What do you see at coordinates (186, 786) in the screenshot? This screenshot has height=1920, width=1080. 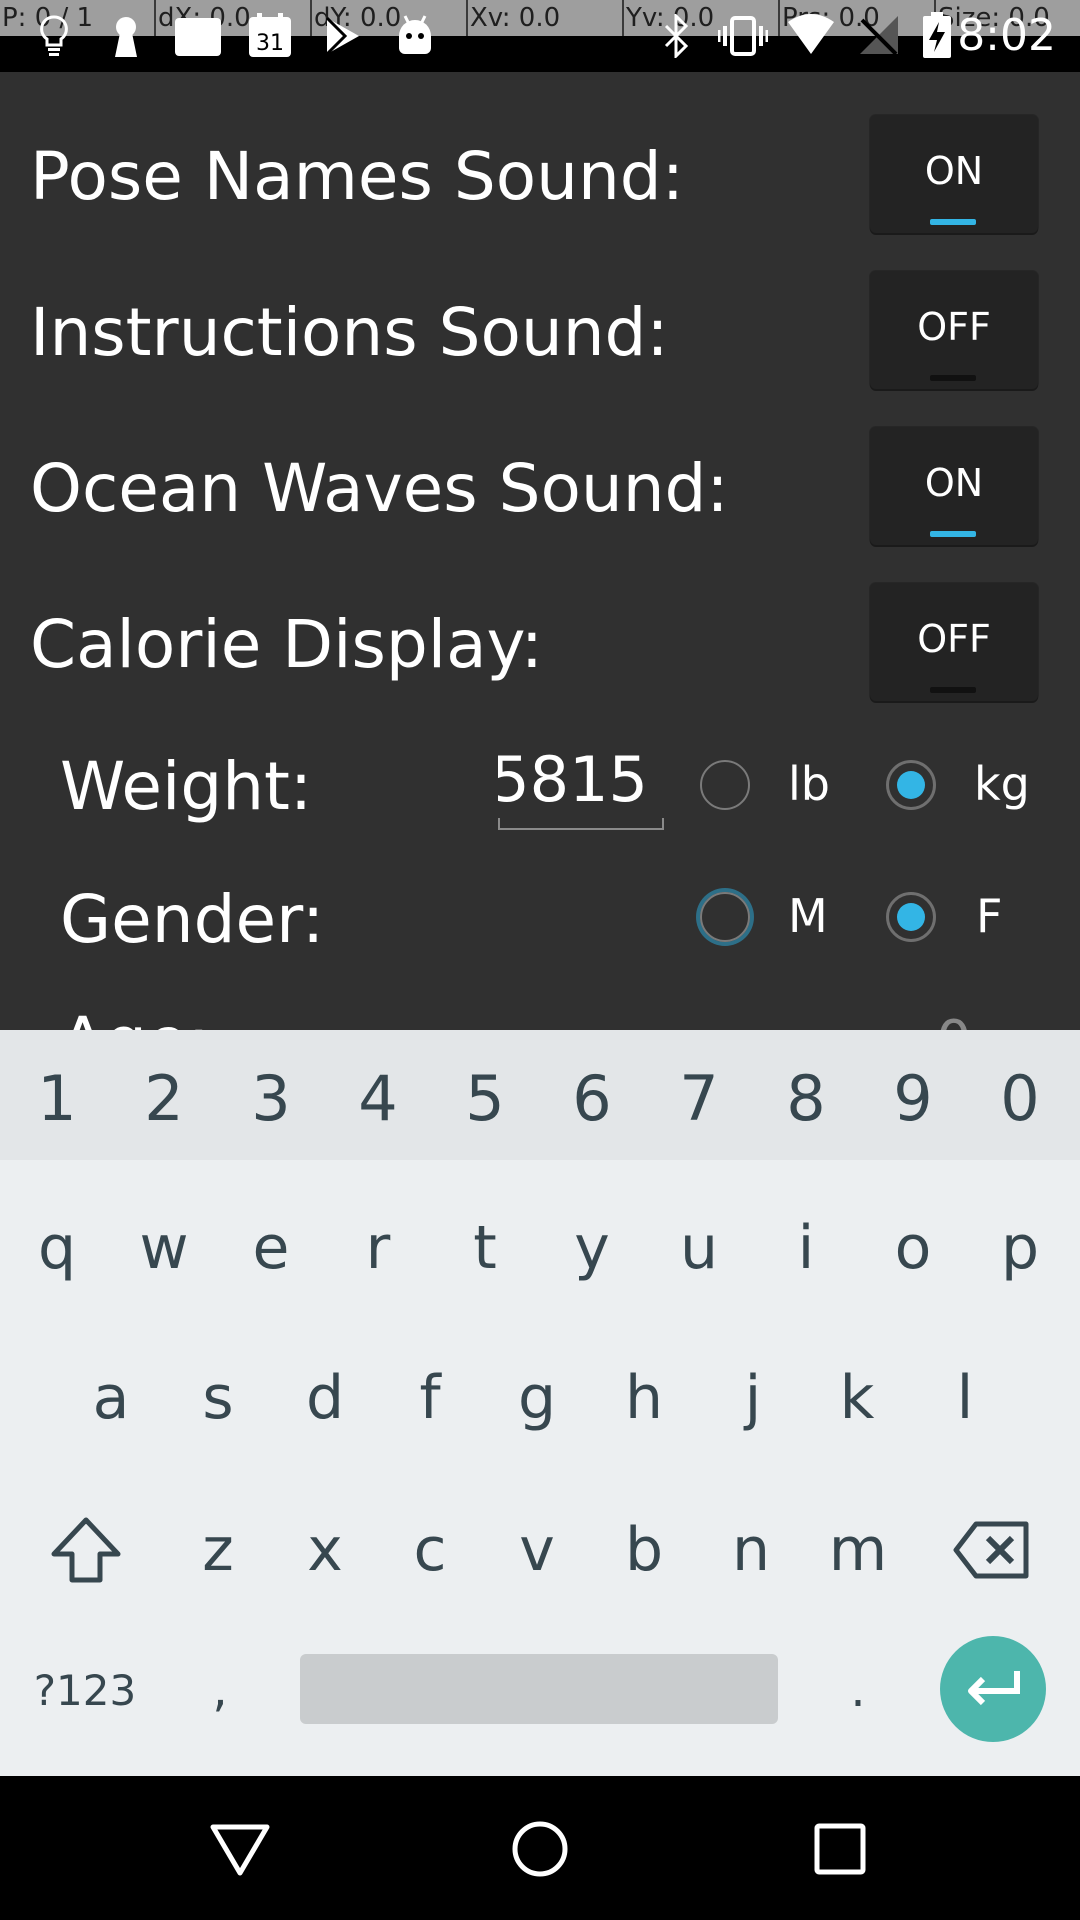 I see `weight-label: Weight:` at bounding box center [186, 786].